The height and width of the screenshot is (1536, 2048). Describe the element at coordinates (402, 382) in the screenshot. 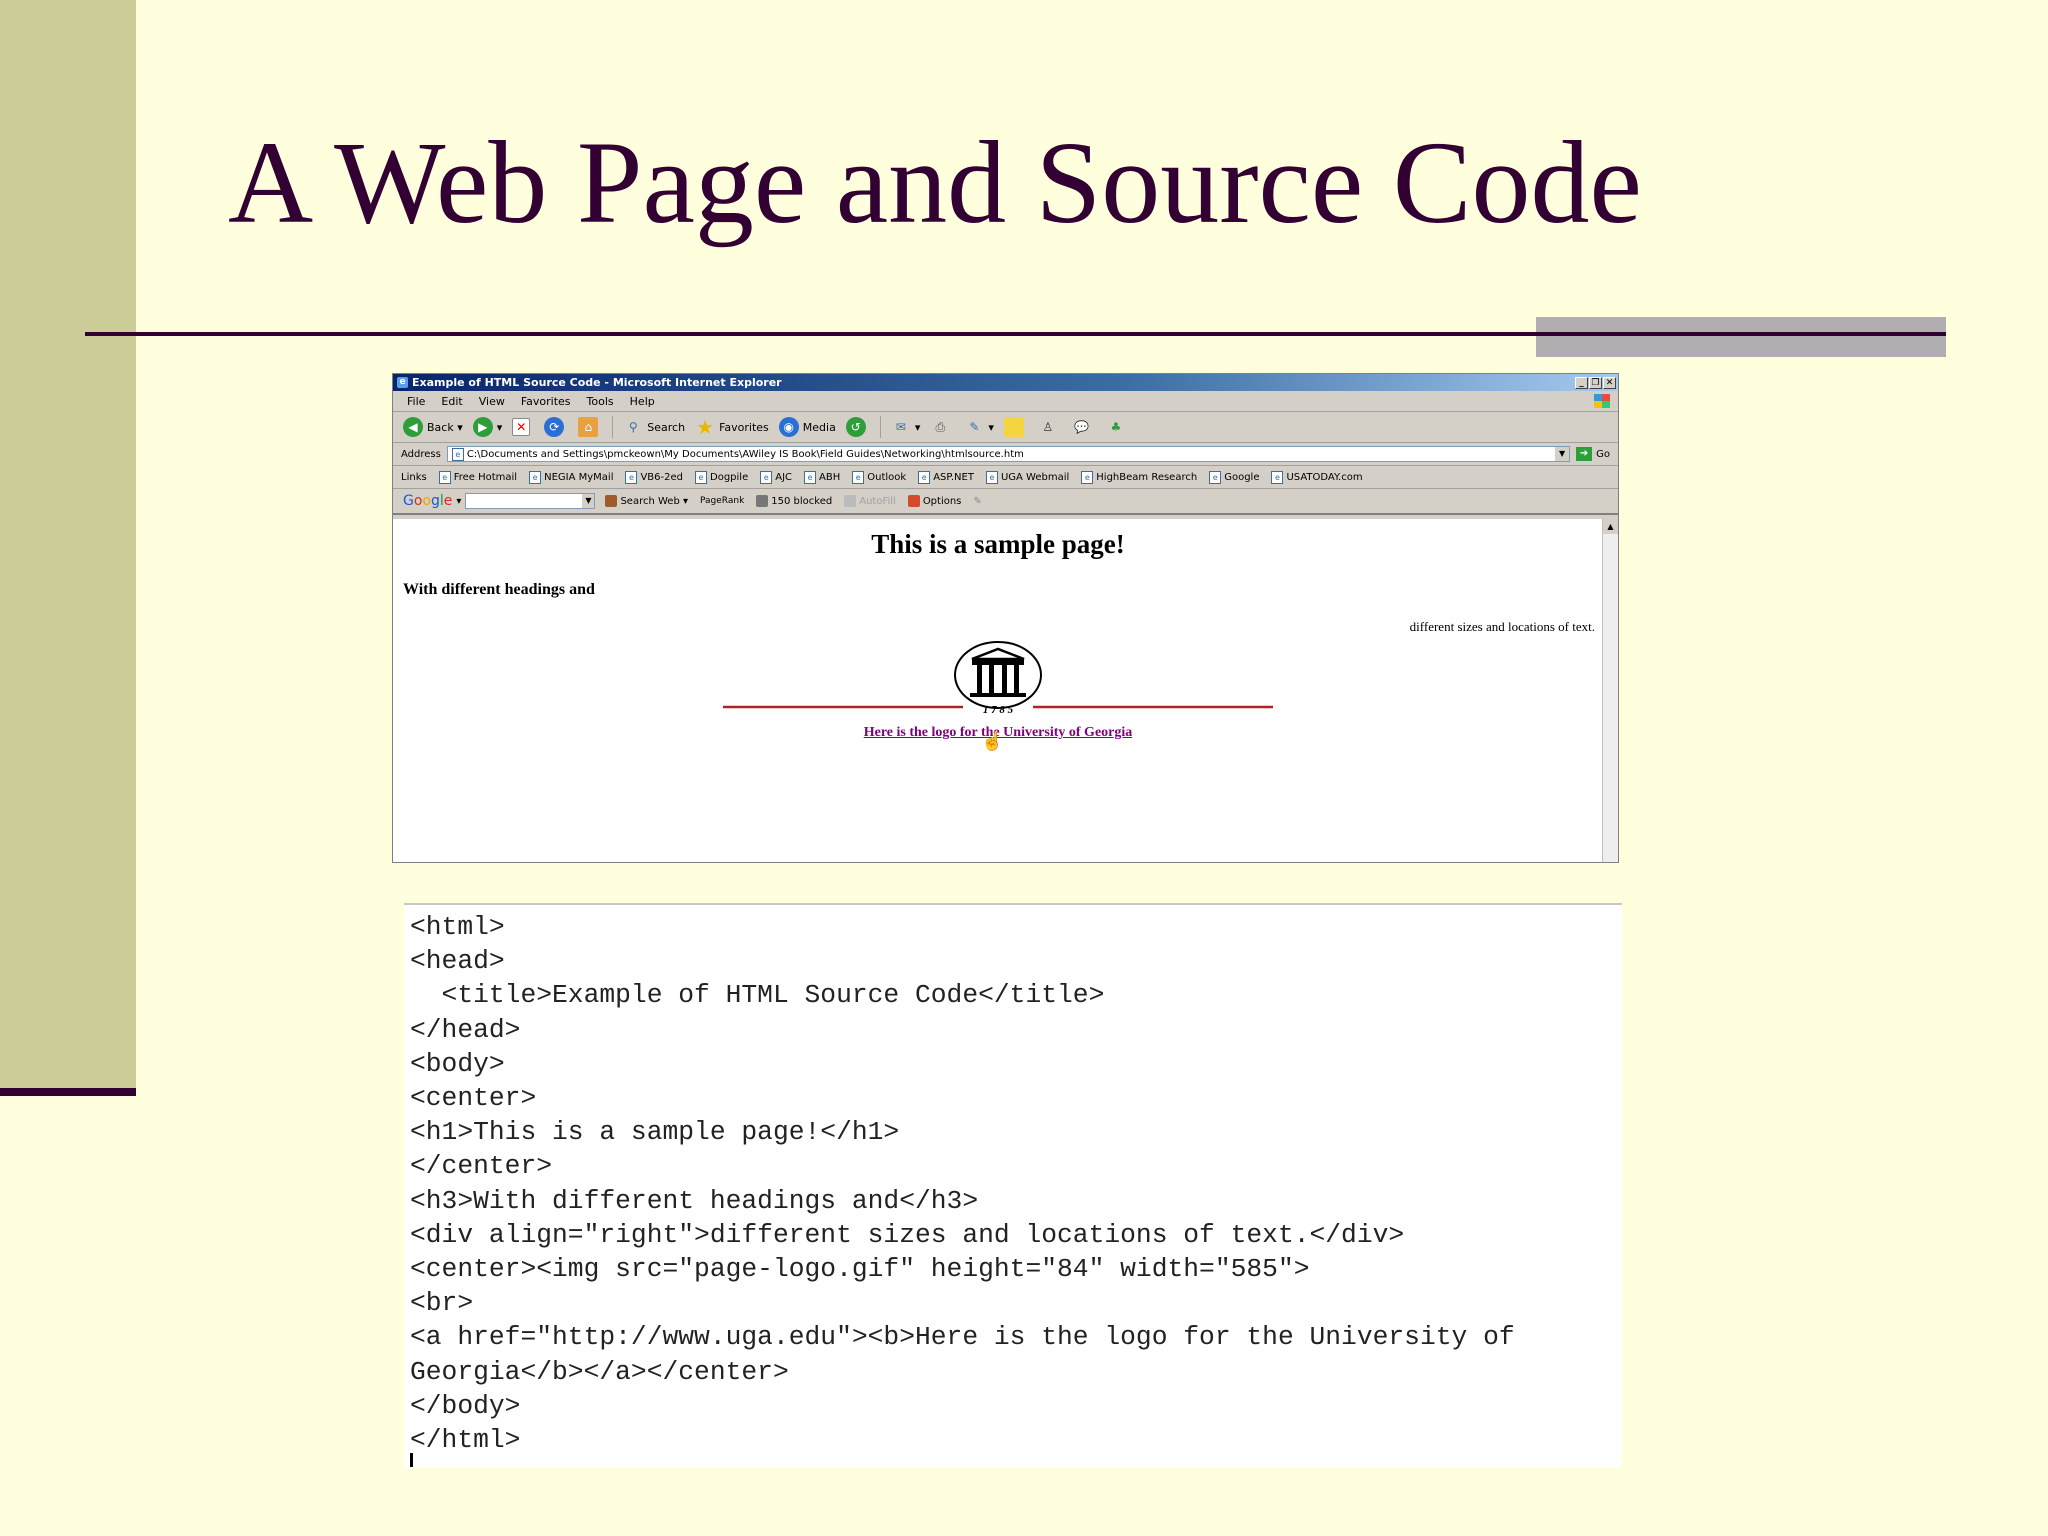

I see `ie-logo-icon: e` at that location.